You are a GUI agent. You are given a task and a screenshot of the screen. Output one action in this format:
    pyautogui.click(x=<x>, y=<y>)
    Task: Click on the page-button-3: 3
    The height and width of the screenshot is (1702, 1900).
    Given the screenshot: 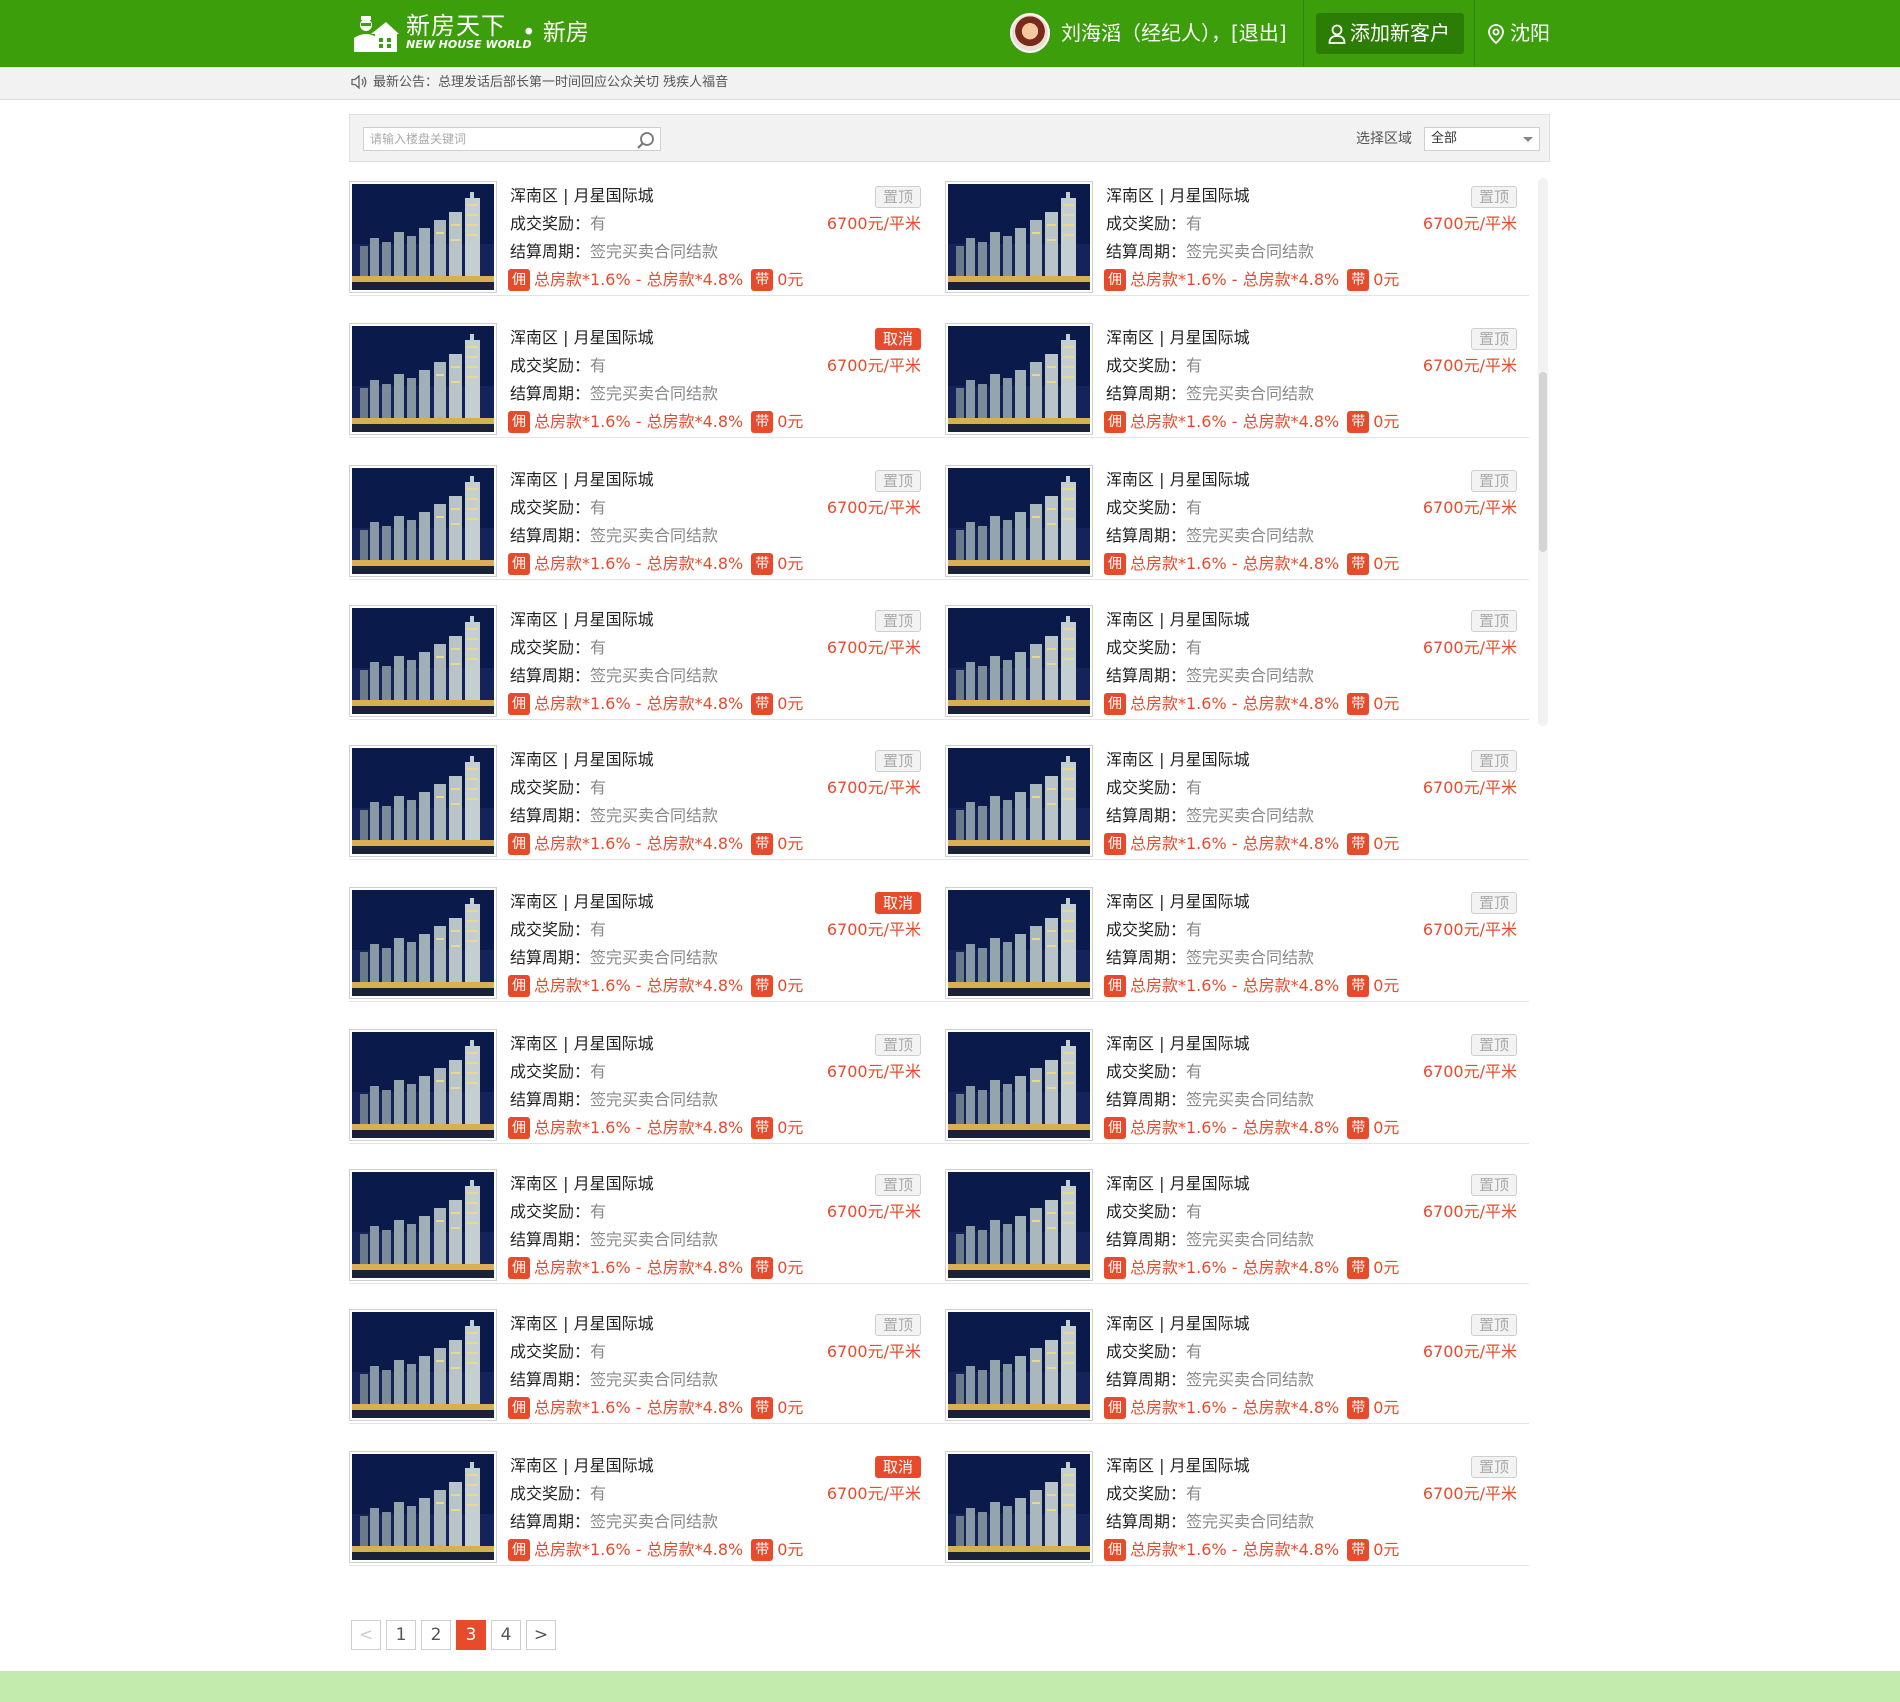 What is the action you would take?
    pyautogui.click(x=471, y=1635)
    